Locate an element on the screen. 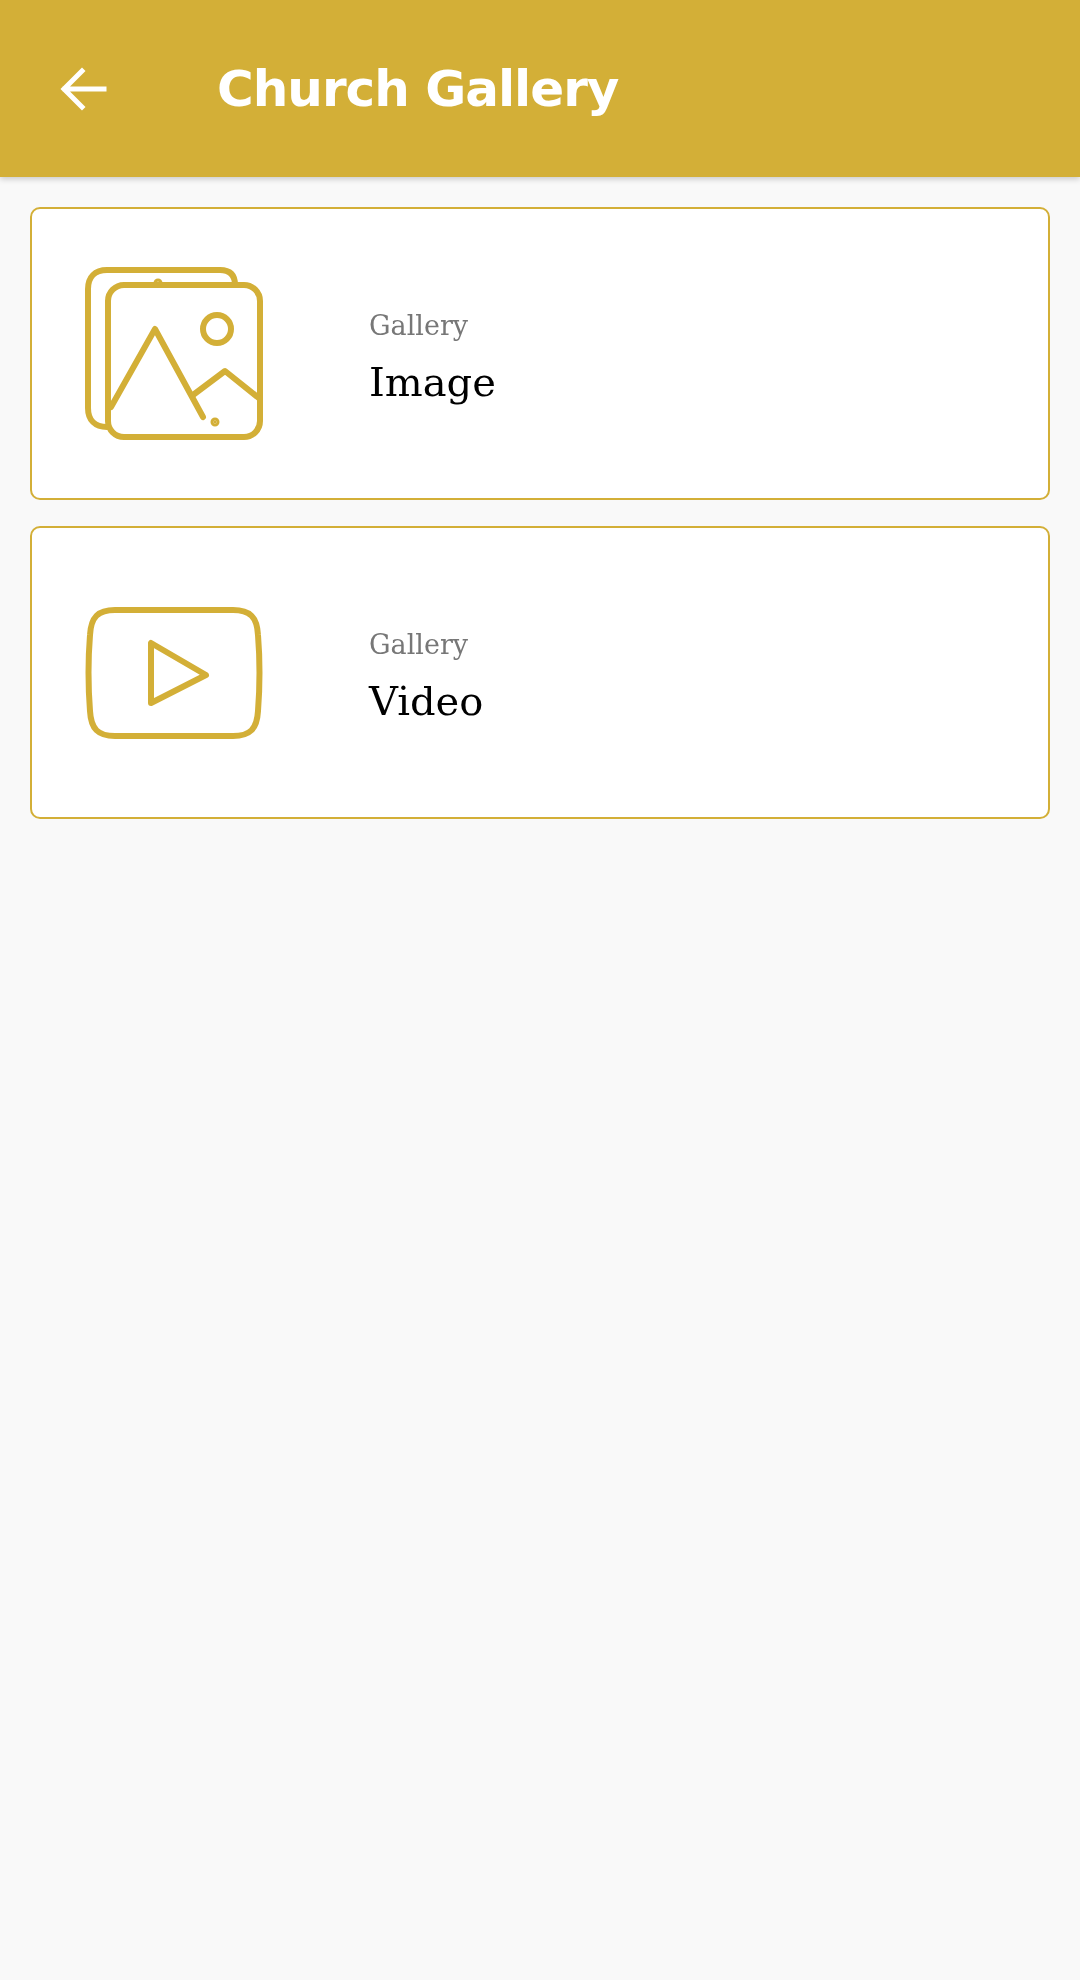  back-arrow-icon is located at coordinates (84, 88).